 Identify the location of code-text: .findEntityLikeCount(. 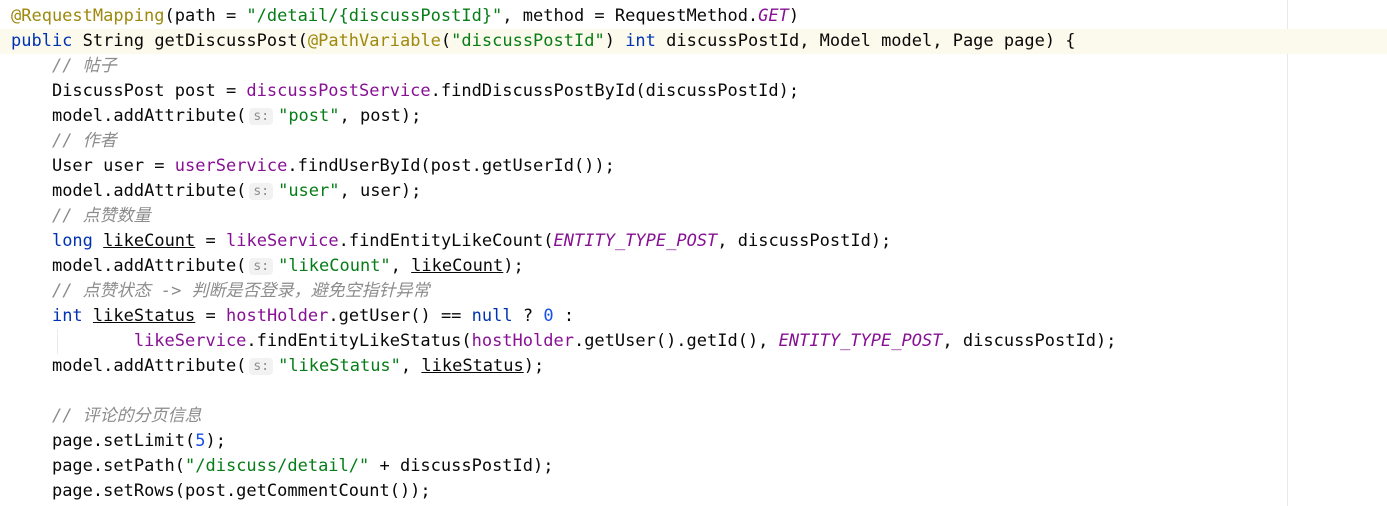
(446, 241).